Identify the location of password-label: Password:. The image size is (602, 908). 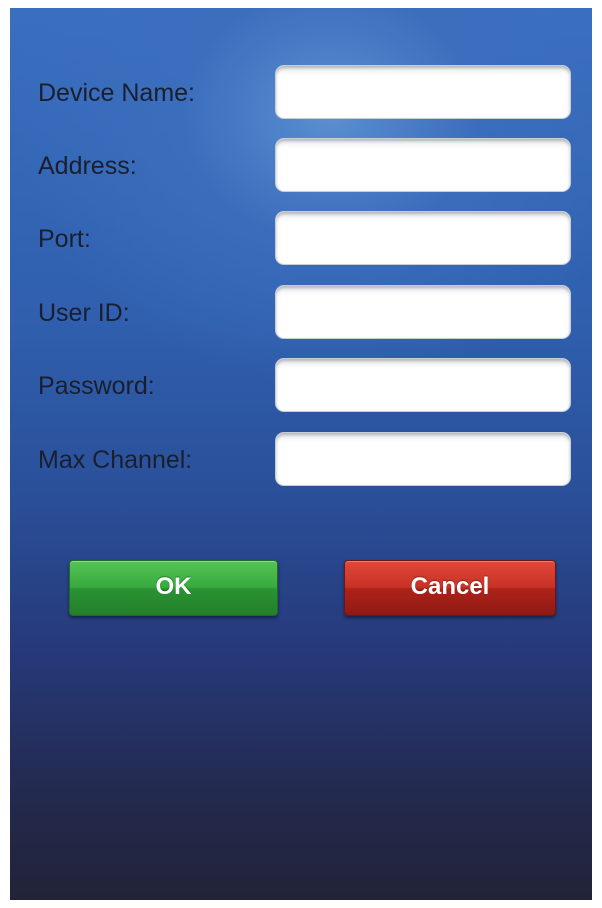
(96, 386).